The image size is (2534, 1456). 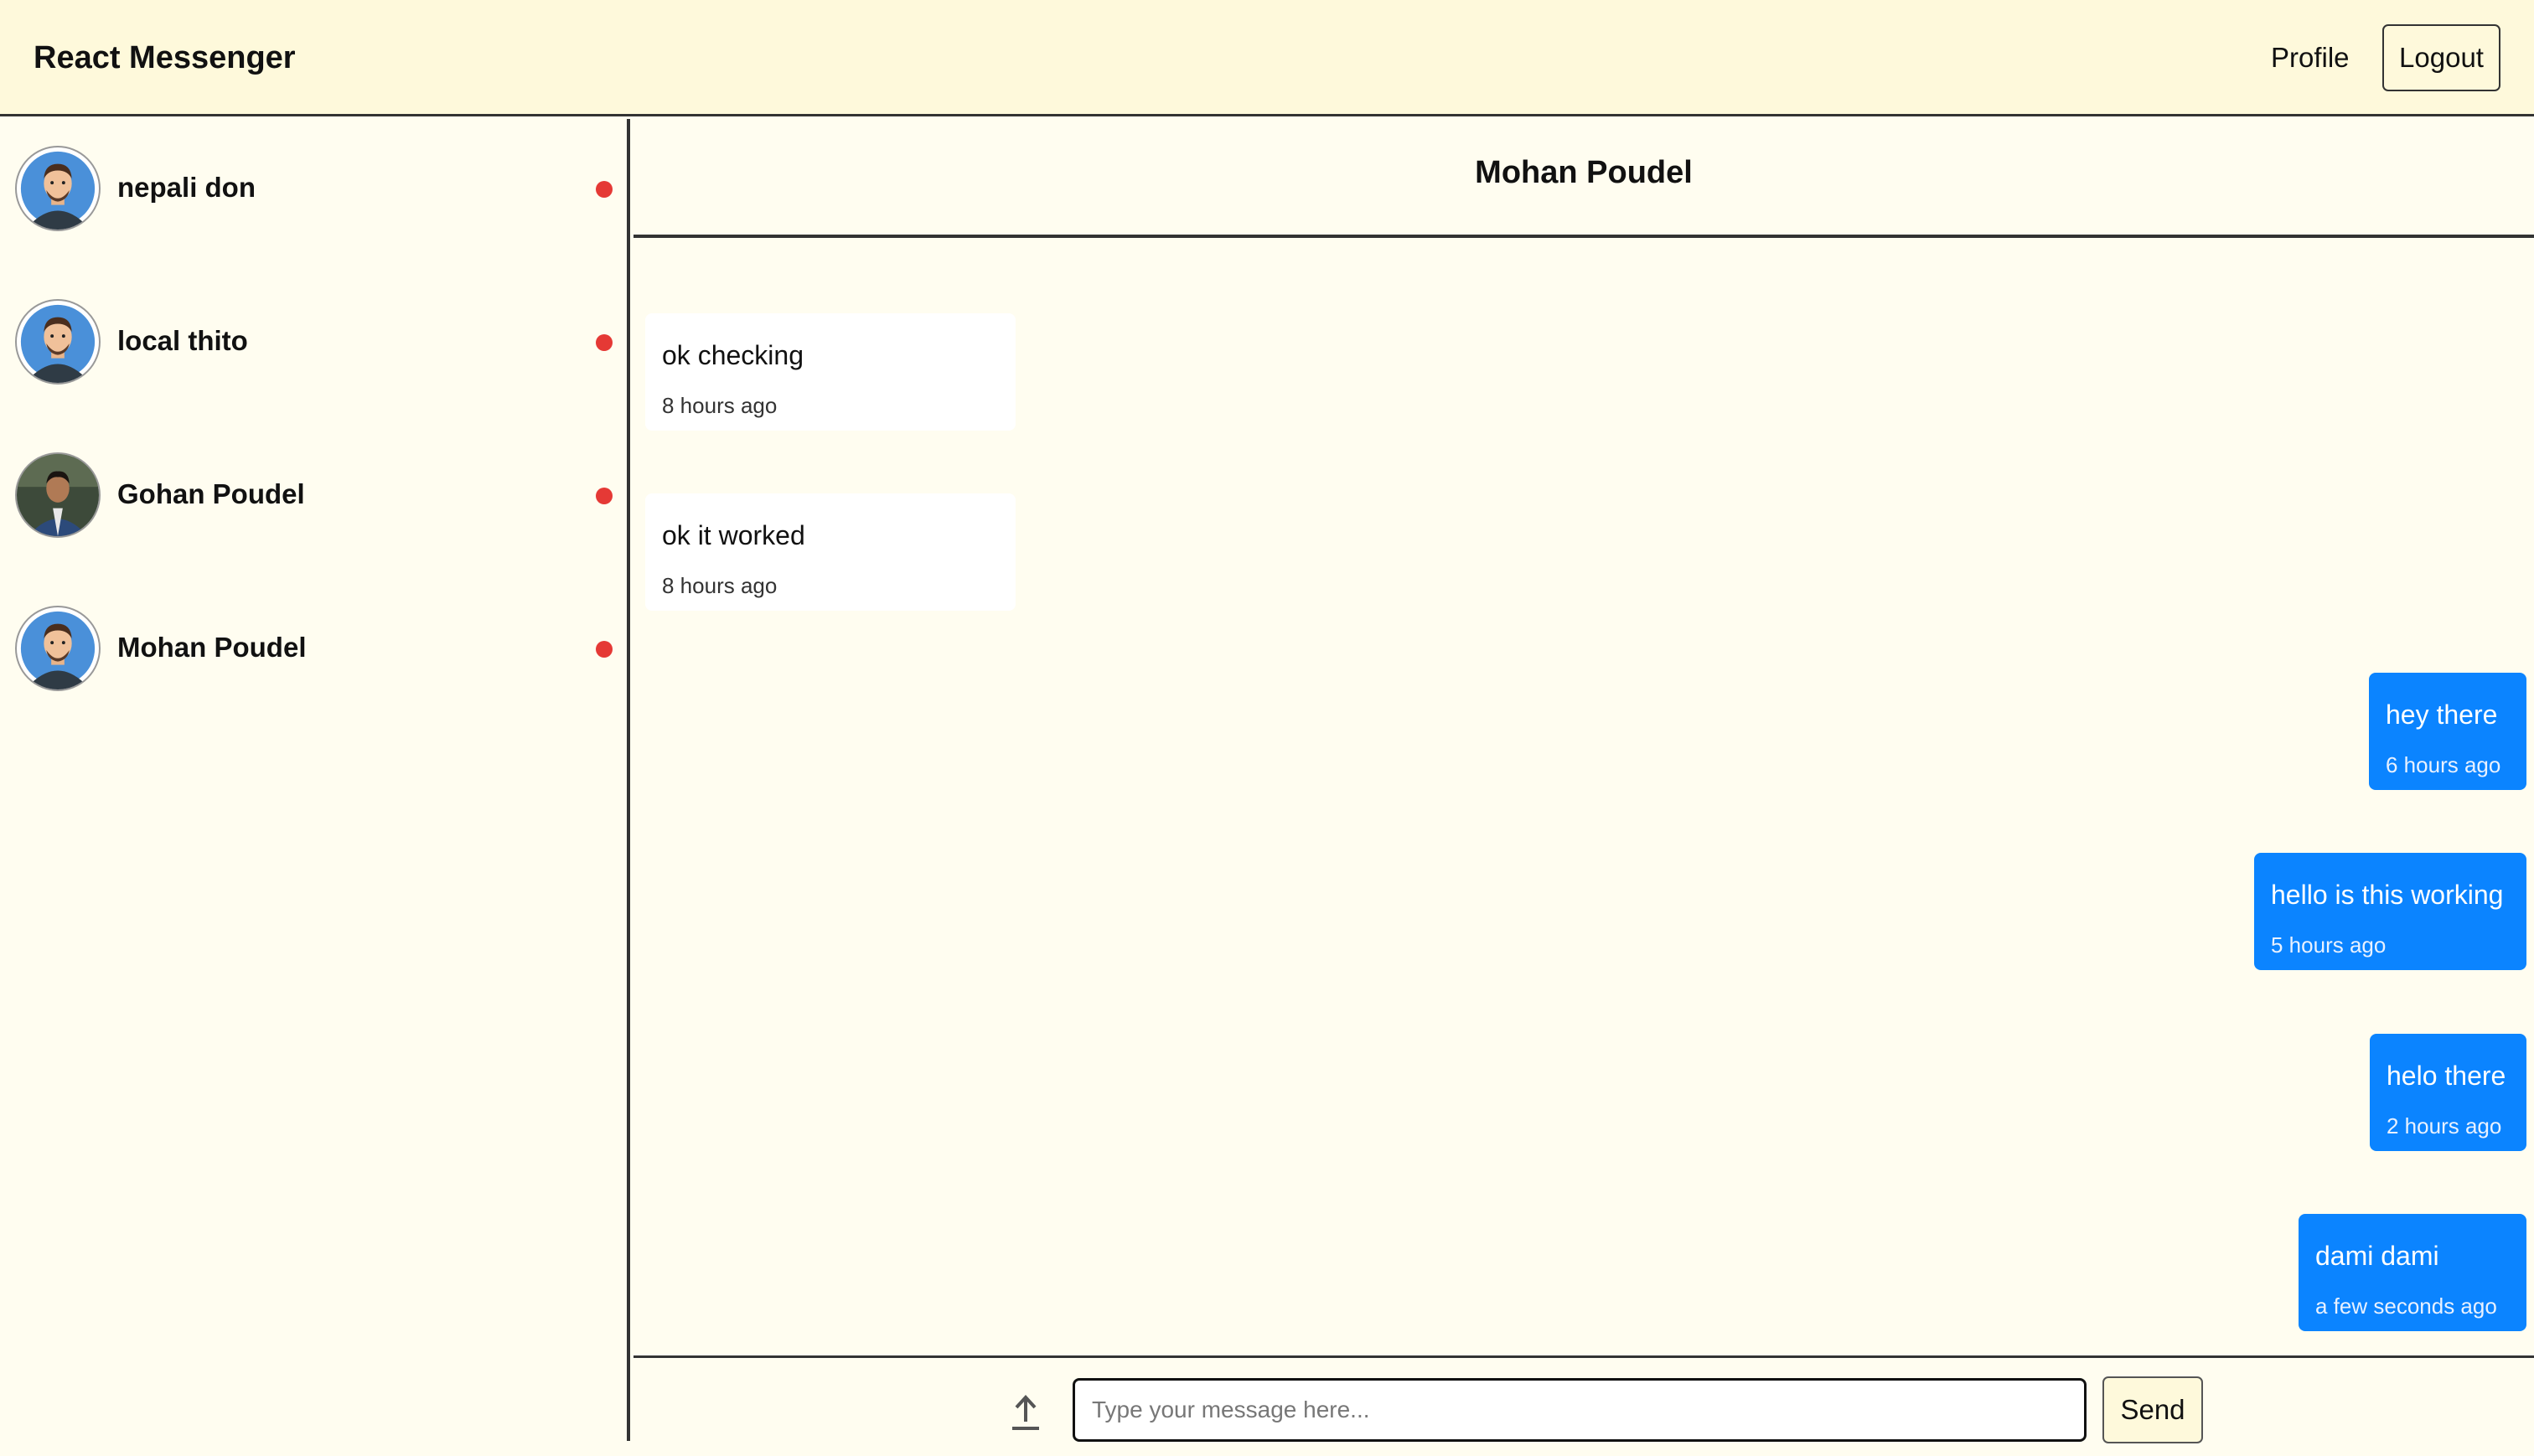 What do you see at coordinates (2387, 895) in the screenshot?
I see `message-text: hello is this working` at bounding box center [2387, 895].